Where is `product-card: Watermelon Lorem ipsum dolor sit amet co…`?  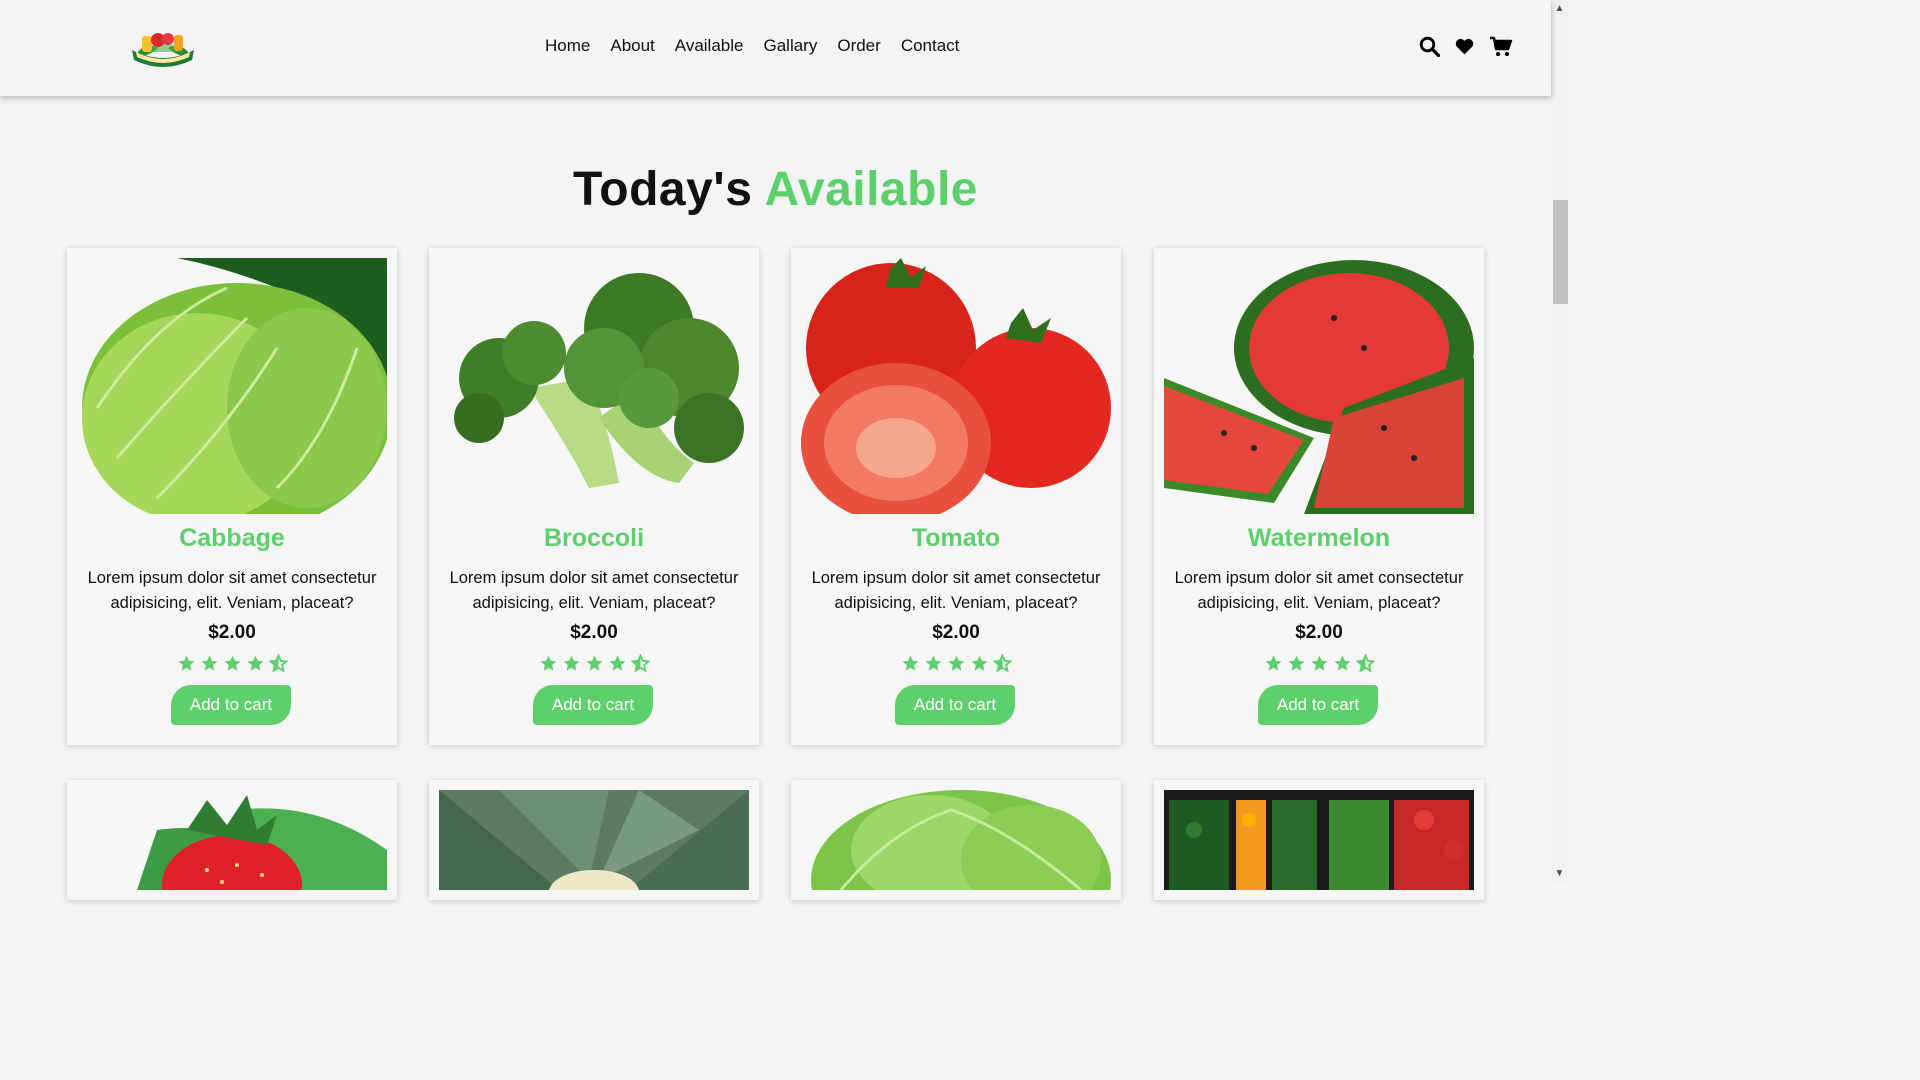 product-card: Watermelon Lorem ipsum dolor sit amet co… is located at coordinates (1319, 496).